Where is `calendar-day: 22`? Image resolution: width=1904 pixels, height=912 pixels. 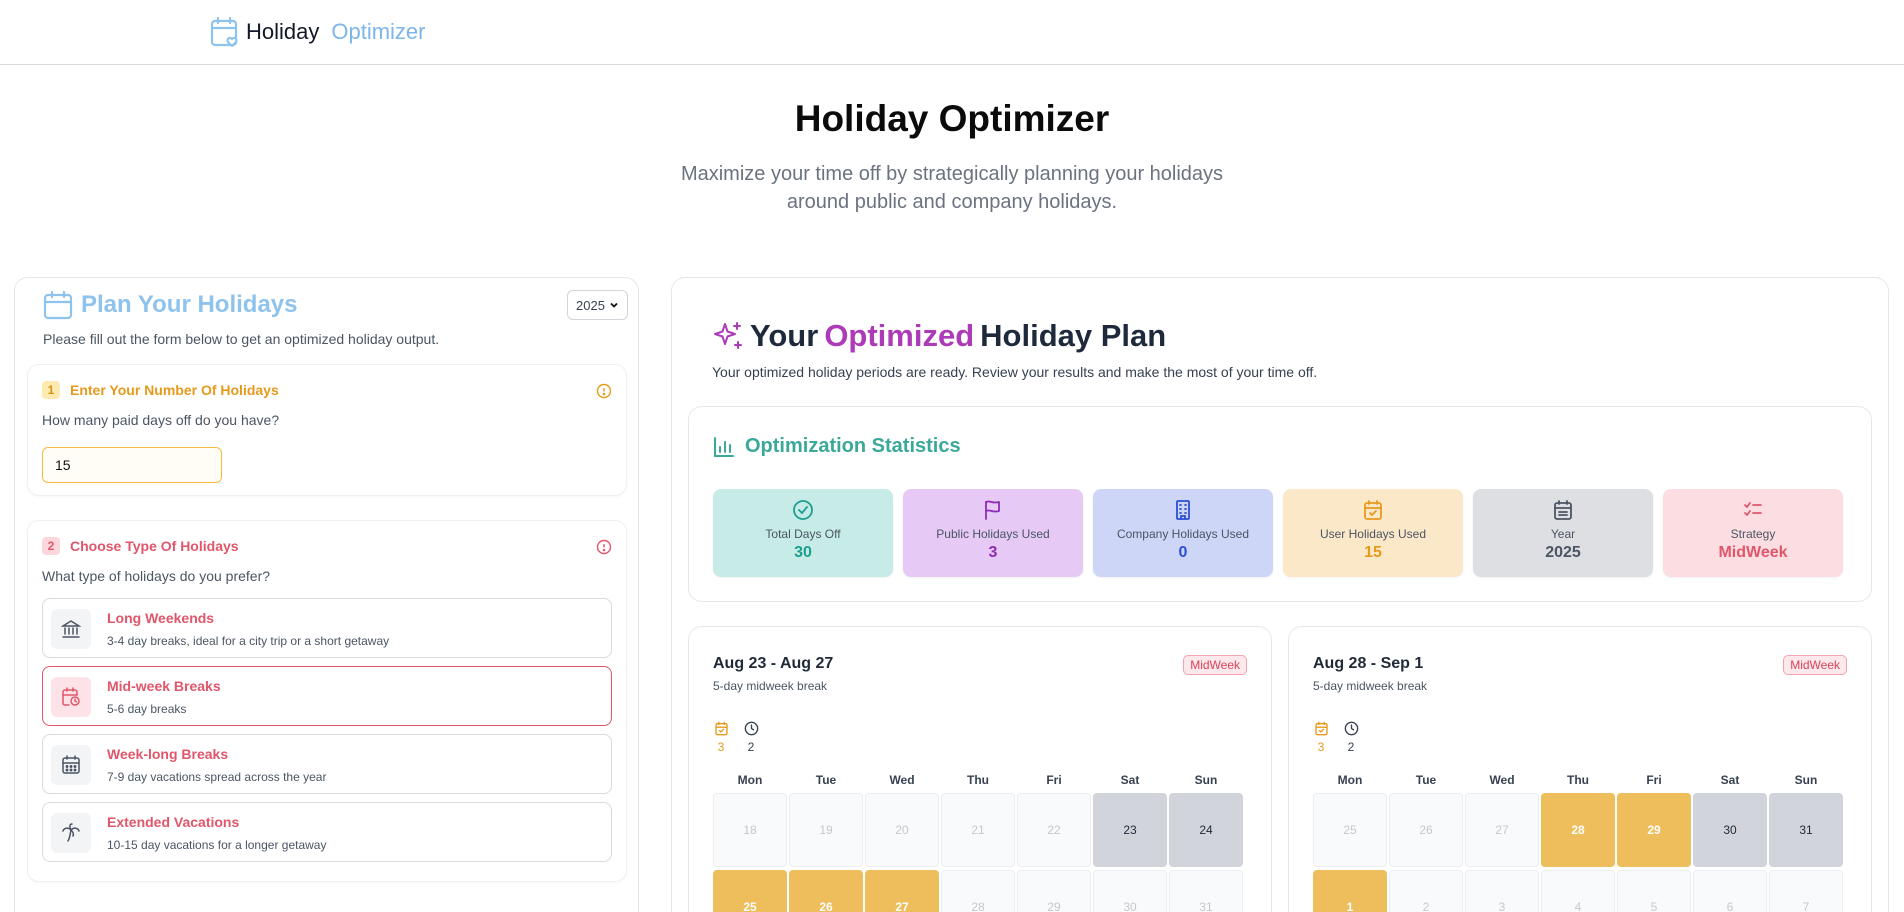
calendar-day: 22 is located at coordinates (1054, 830).